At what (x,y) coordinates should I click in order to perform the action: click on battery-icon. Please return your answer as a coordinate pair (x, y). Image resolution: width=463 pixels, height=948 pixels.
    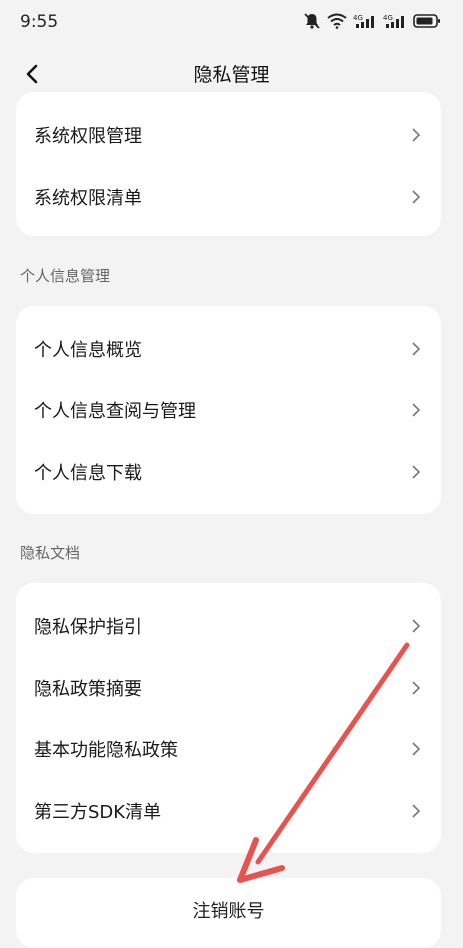
    Looking at the image, I should click on (426, 21).